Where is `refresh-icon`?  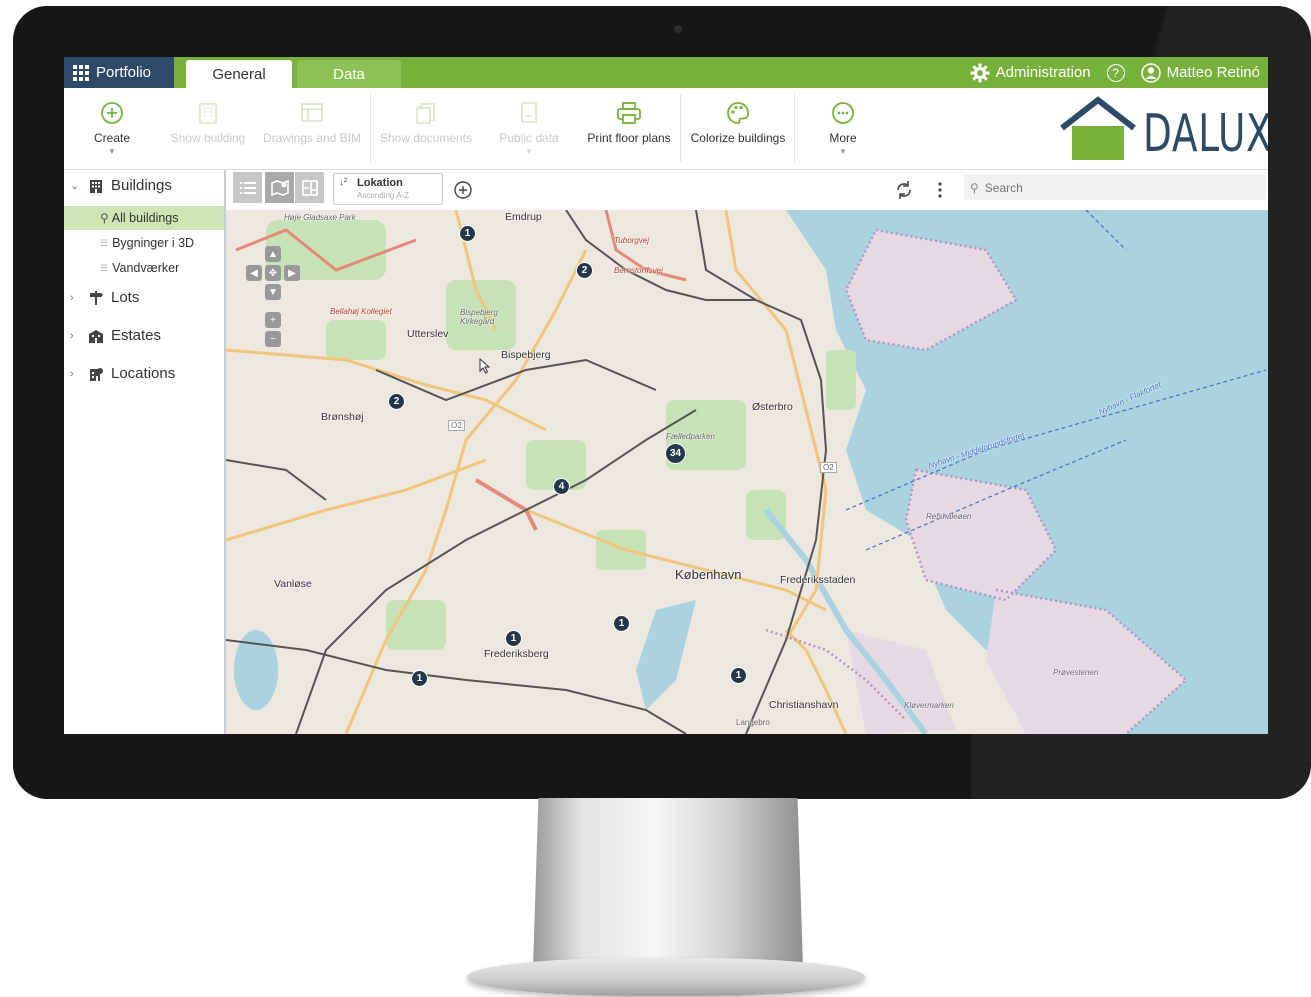 refresh-icon is located at coordinates (904, 190).